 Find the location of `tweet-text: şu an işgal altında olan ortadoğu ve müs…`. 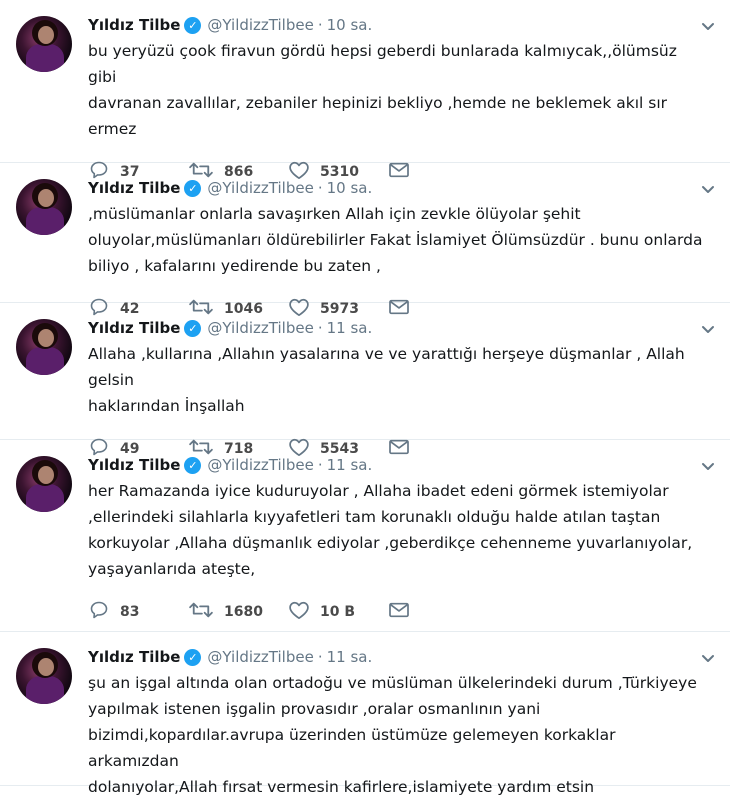

tweet-text: şu an işgal altında olan ortadoğu ve müs… is located at coordinates (392, 735).